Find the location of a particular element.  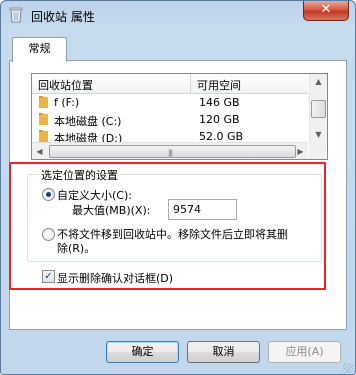

vertical-scroll-thumb is located at coordinates (318, 109).